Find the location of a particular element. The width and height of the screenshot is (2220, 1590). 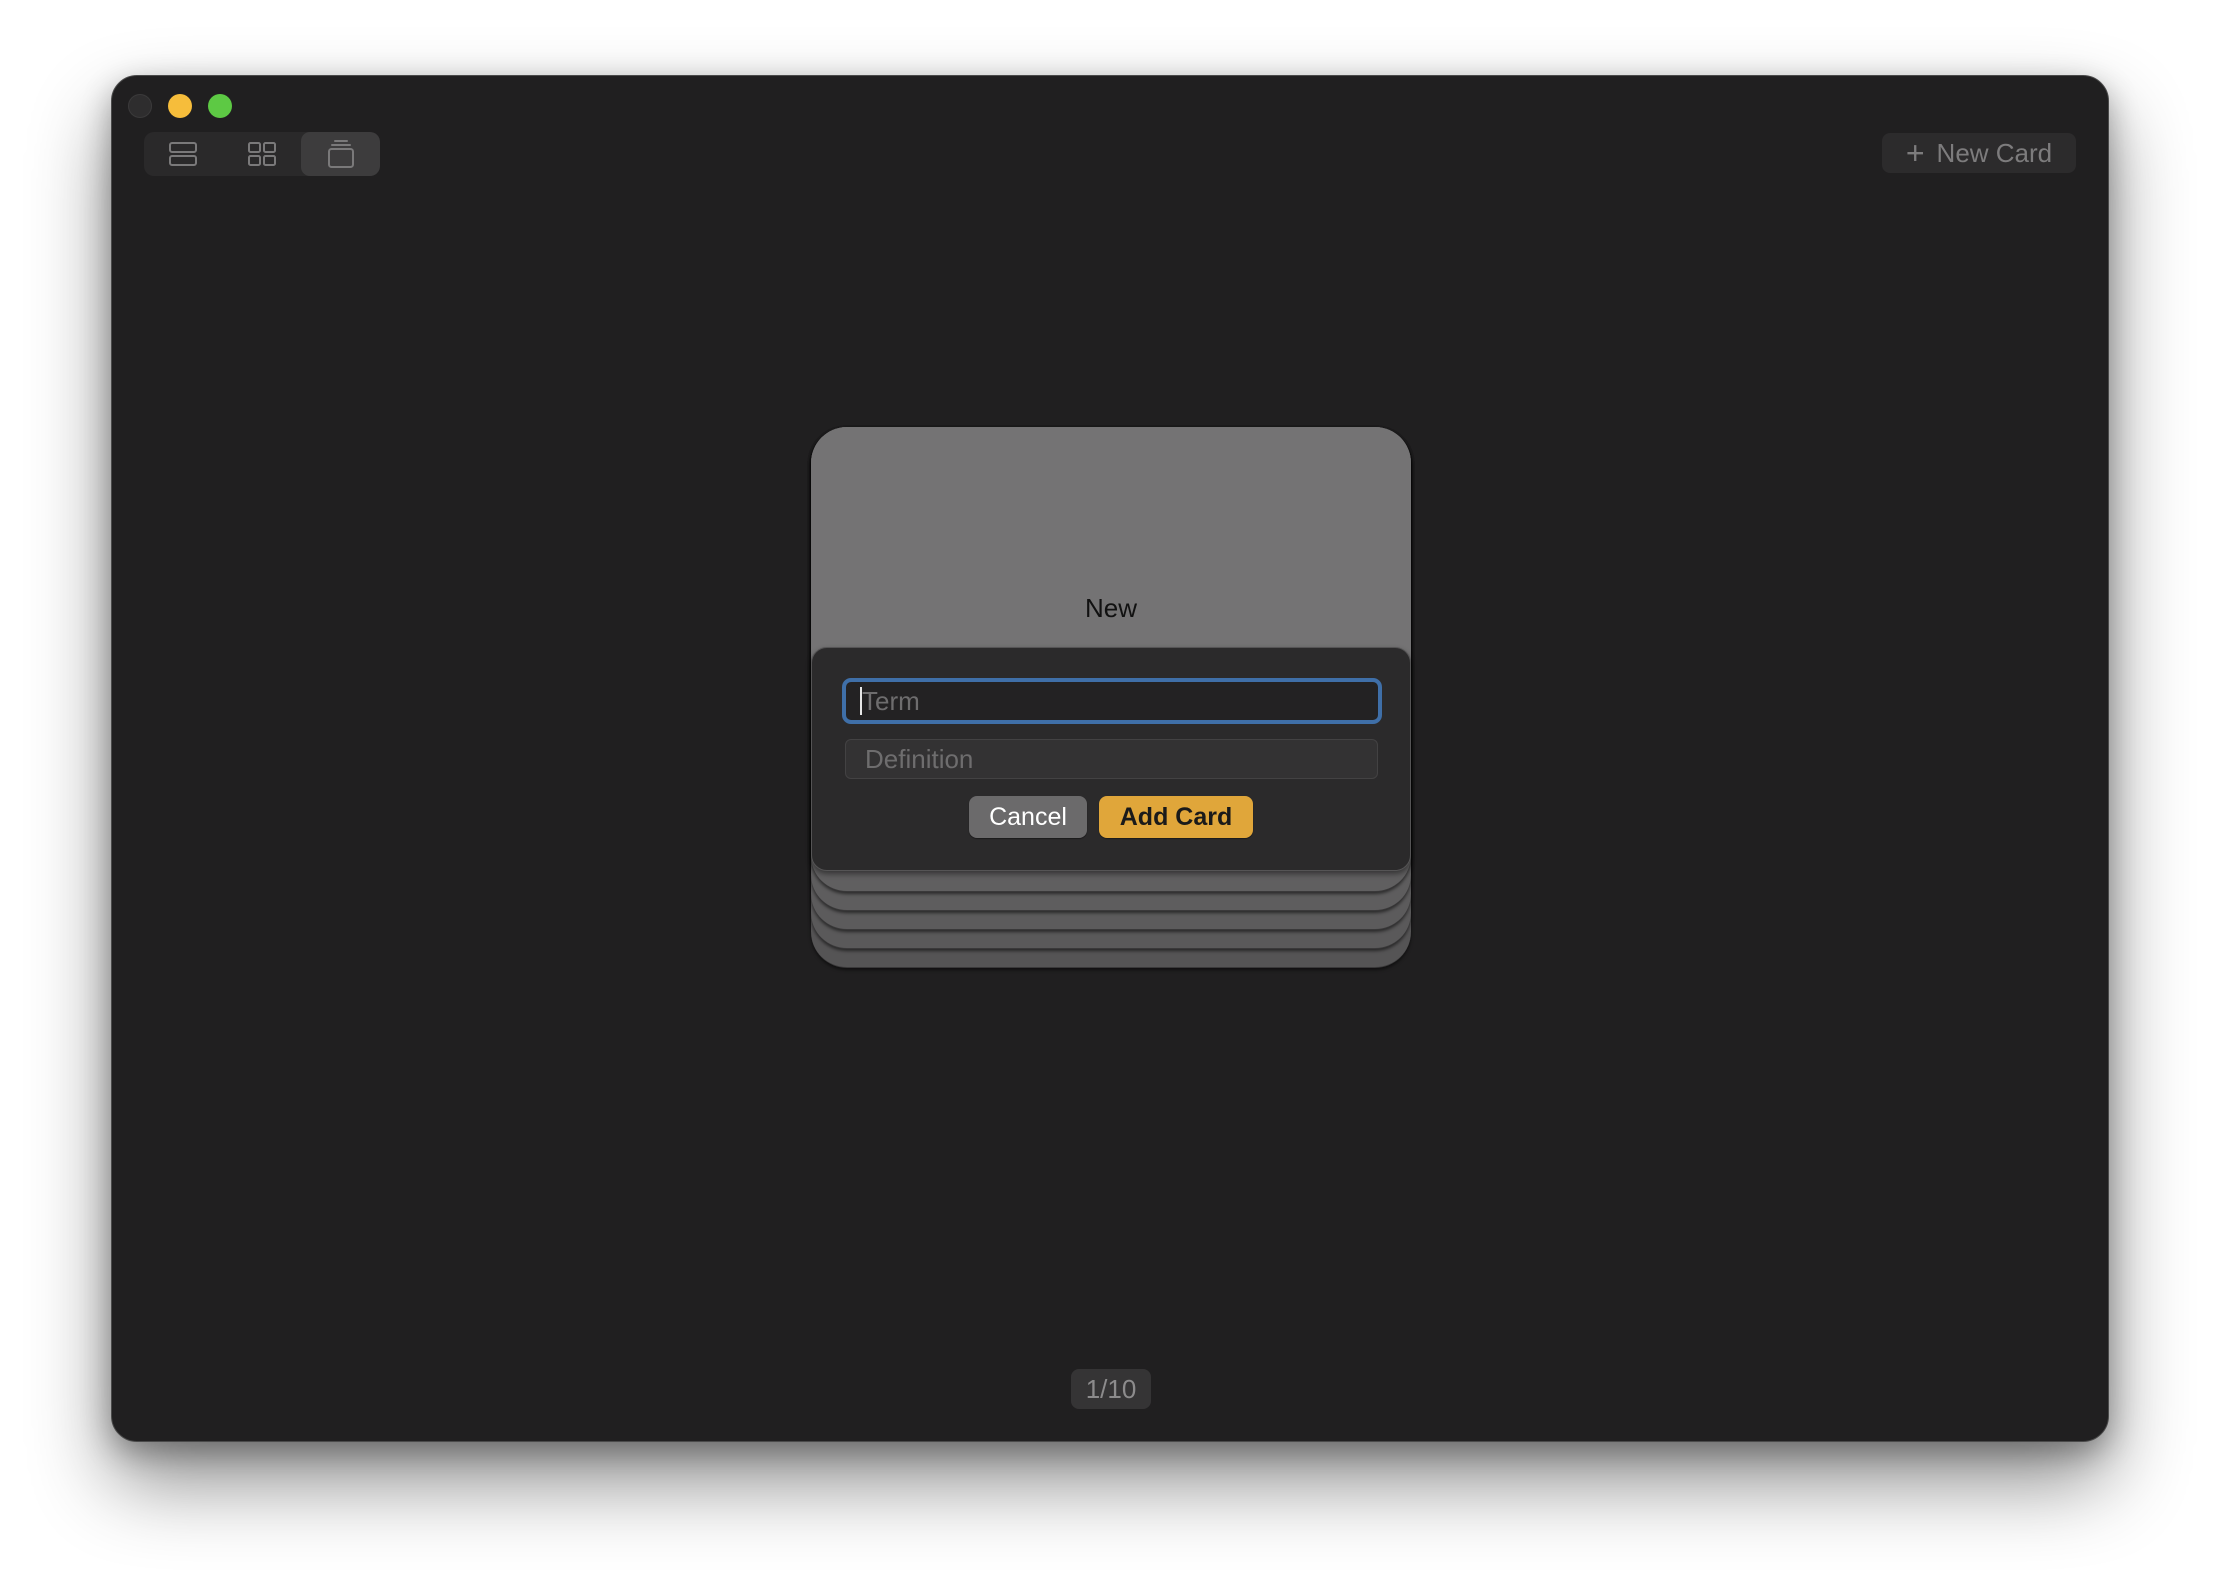

cancel-button: Cancel is located at coordinates (1028, 817).